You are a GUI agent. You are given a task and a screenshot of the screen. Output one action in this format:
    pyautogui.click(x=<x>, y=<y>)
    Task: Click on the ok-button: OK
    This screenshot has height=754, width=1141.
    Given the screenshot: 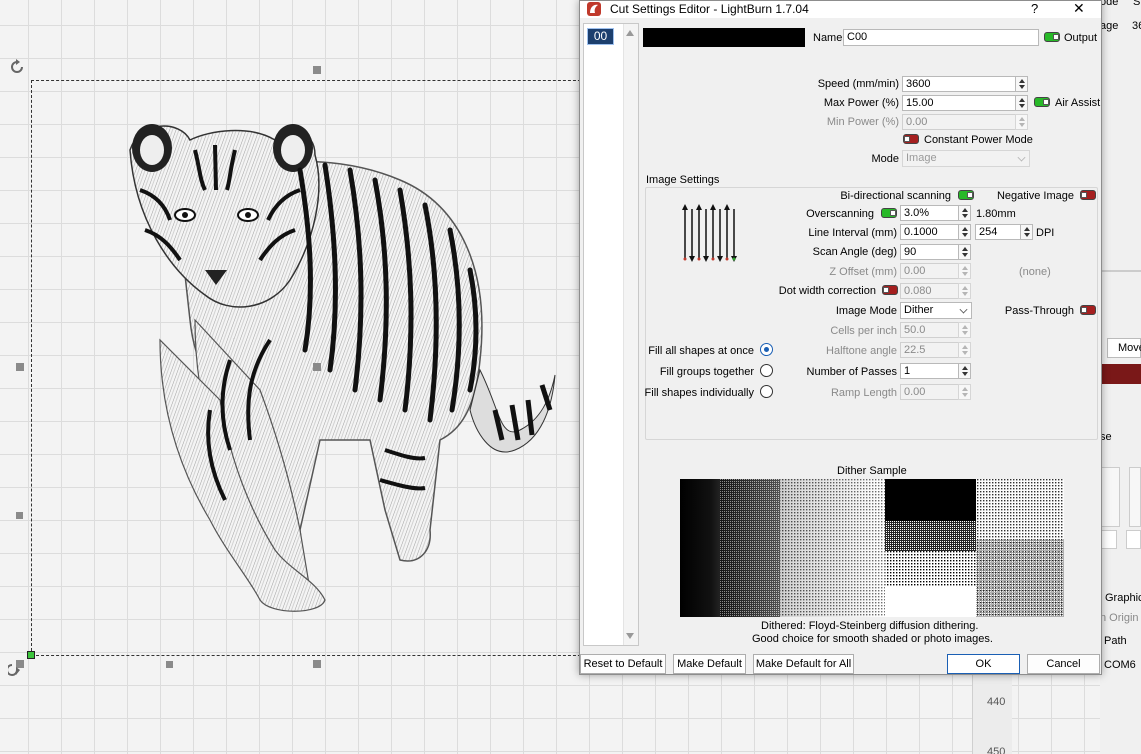 What is the action you would take?
    pyautogui.click(x=983, y=664)
    